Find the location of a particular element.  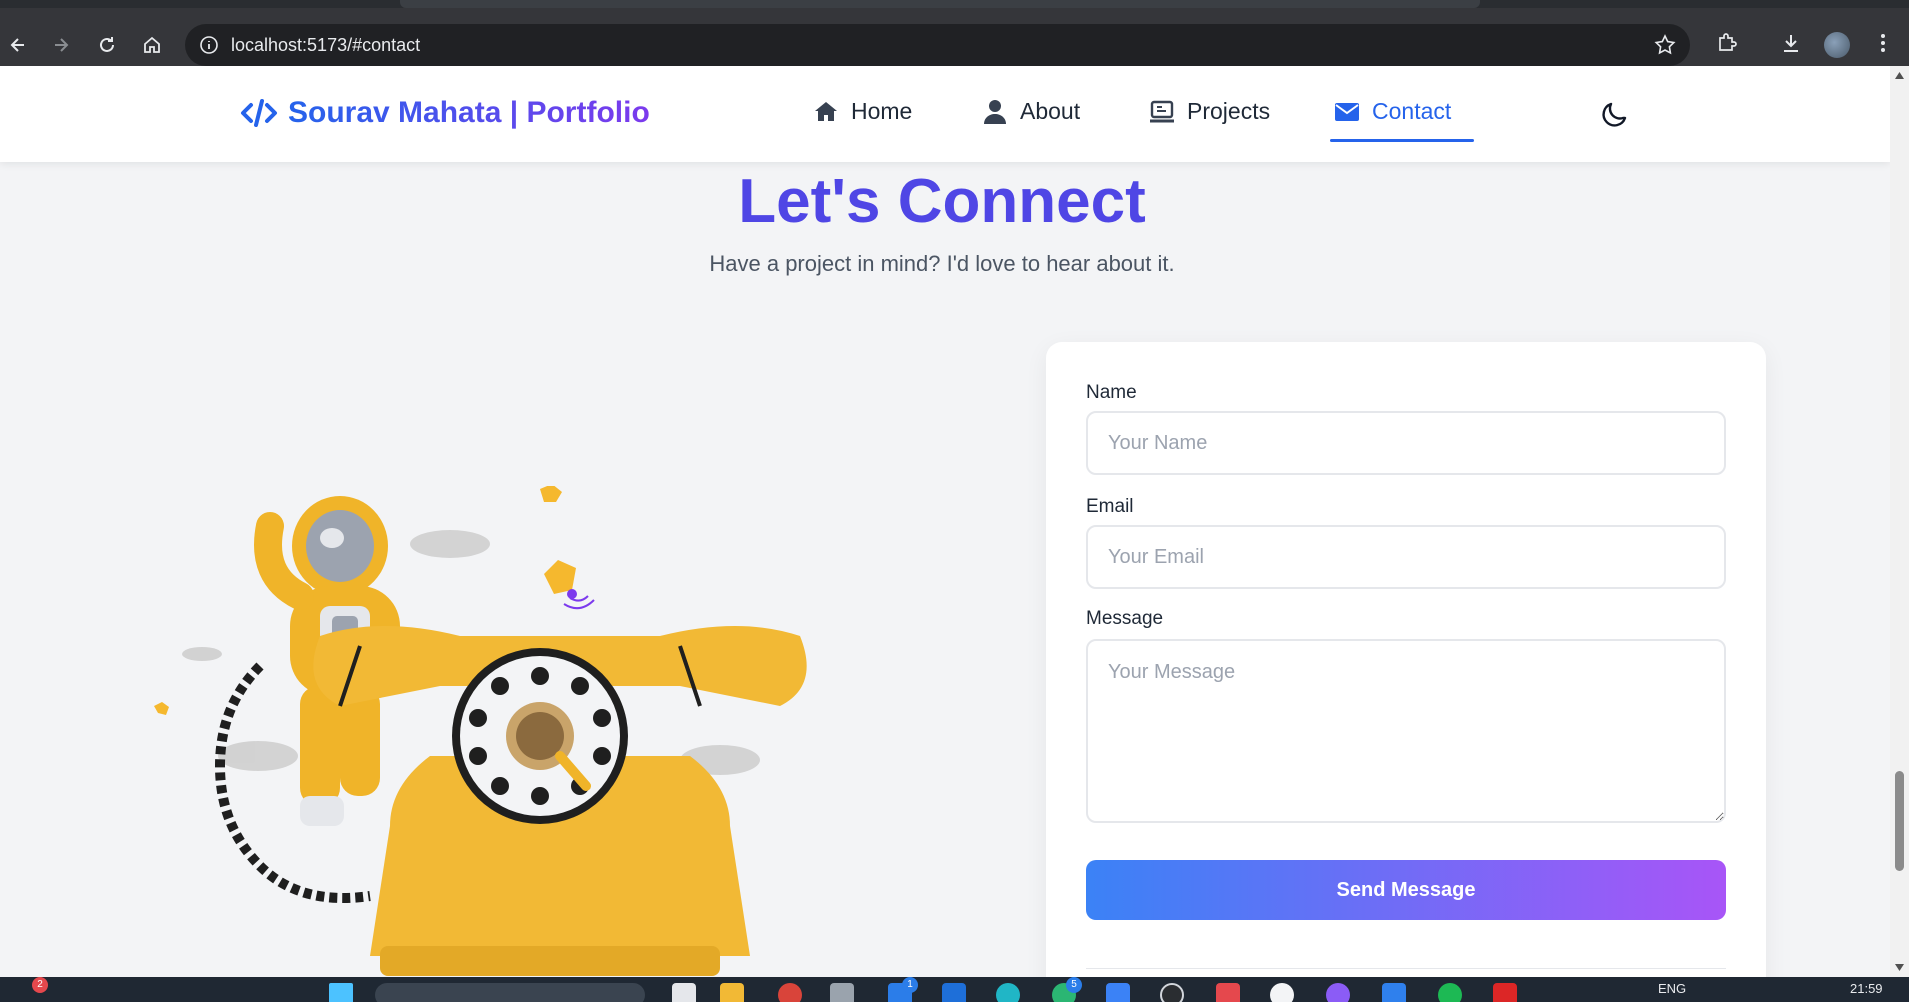

kebab-menu-icon is located at coordinates (1883, 43).